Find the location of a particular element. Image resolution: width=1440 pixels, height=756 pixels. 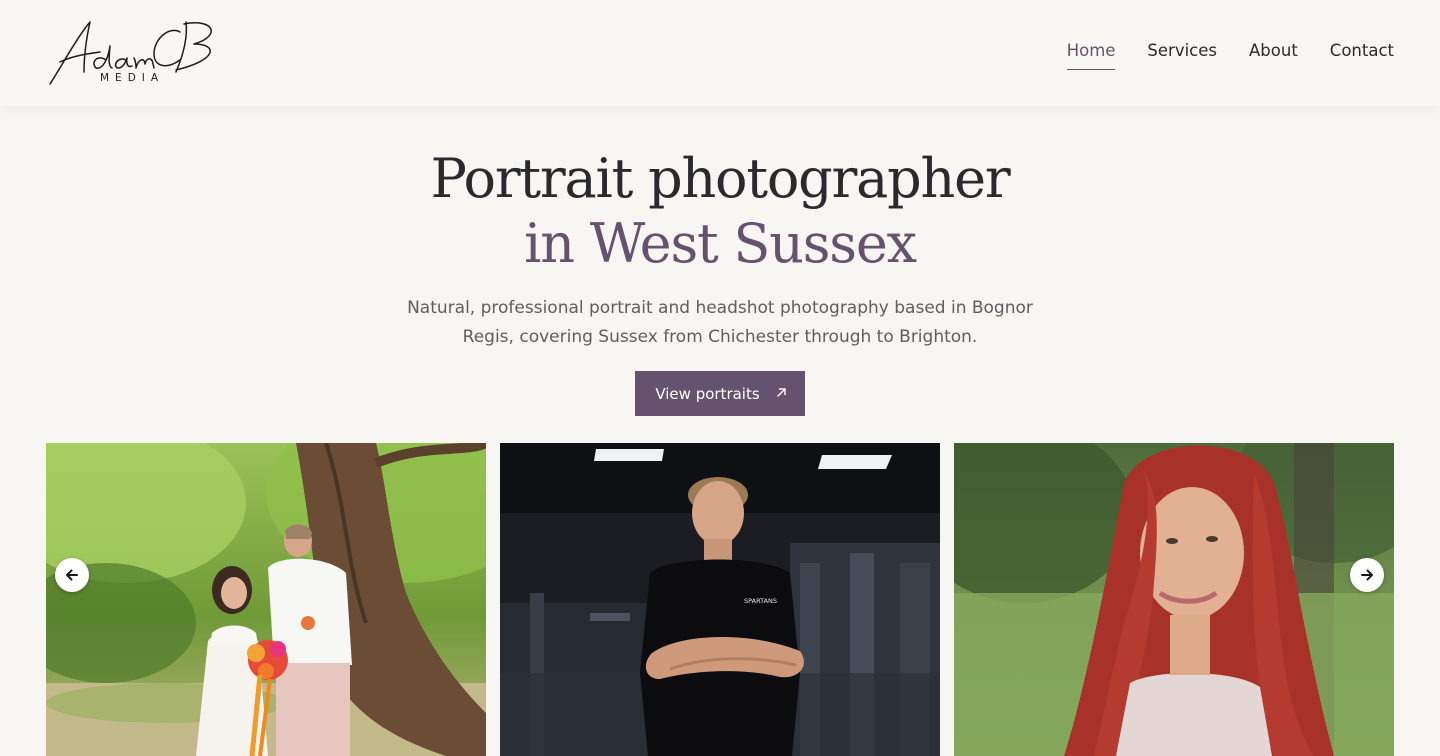

wedding-couple-photo is located at coordinates (266, 599).